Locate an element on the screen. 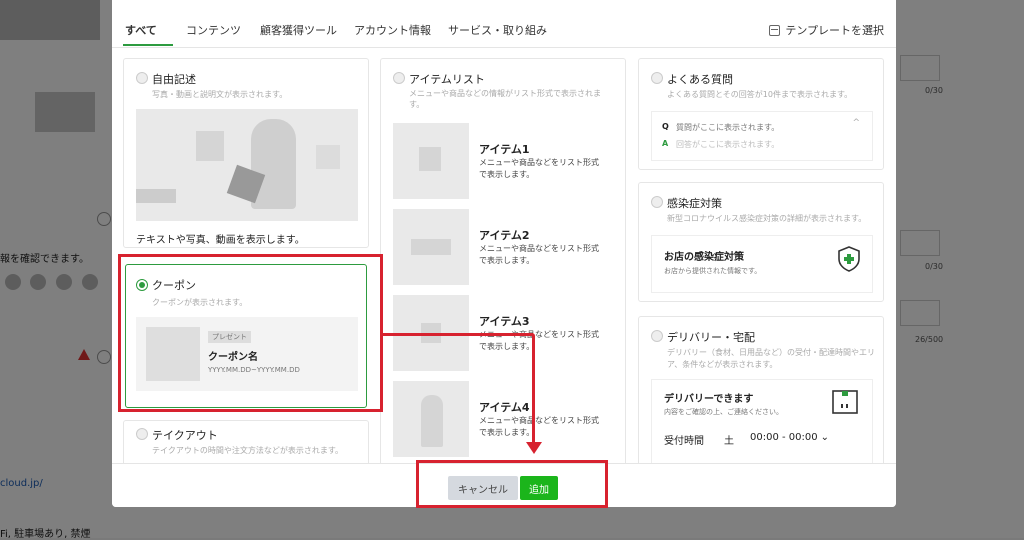 Image resolution: width=1024 pixels, height=540 pixels. item-1-desc: メニューや商品などをリスト形式 is located at coordinates (539, 162).